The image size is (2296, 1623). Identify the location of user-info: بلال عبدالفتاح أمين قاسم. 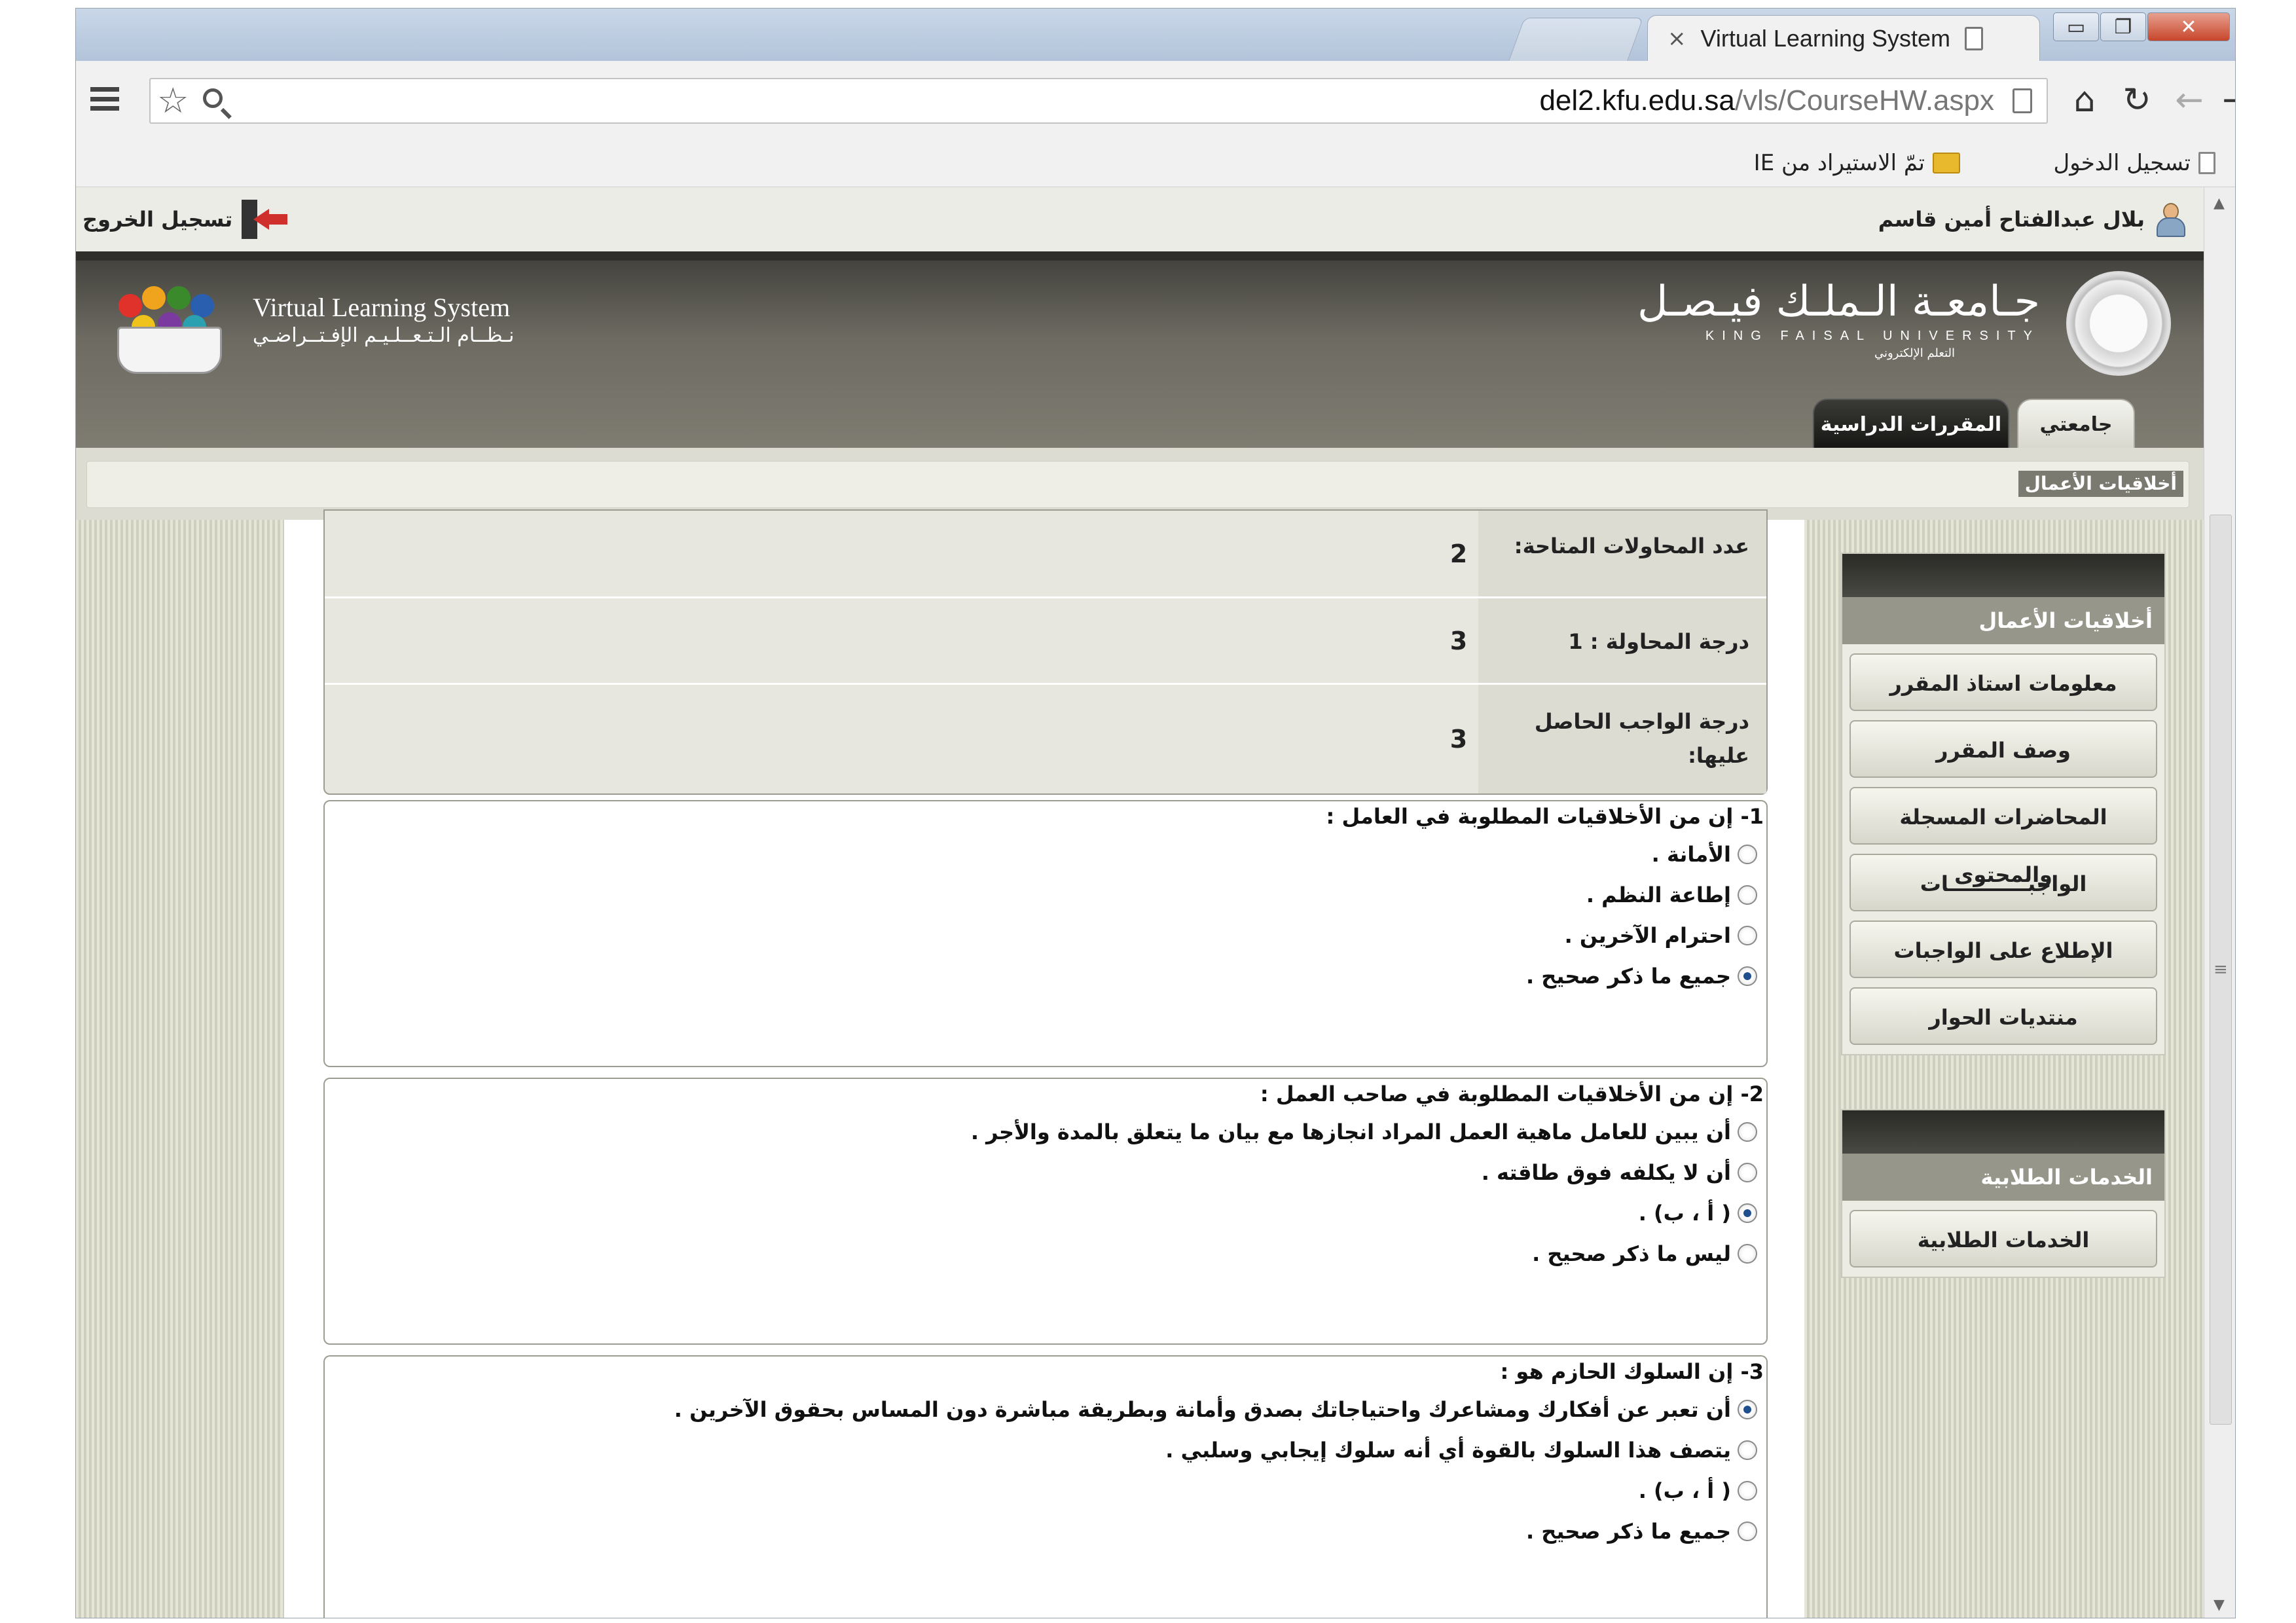
(2031, 219).